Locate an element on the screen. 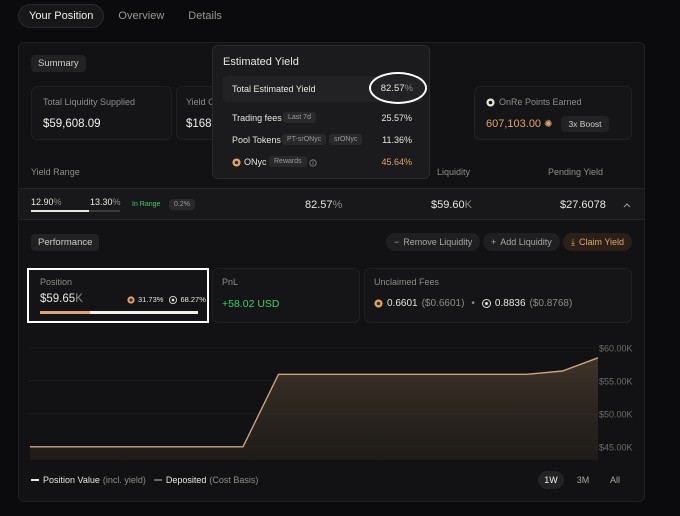  share-b: 68.27% is located at coordinates (193, 299).